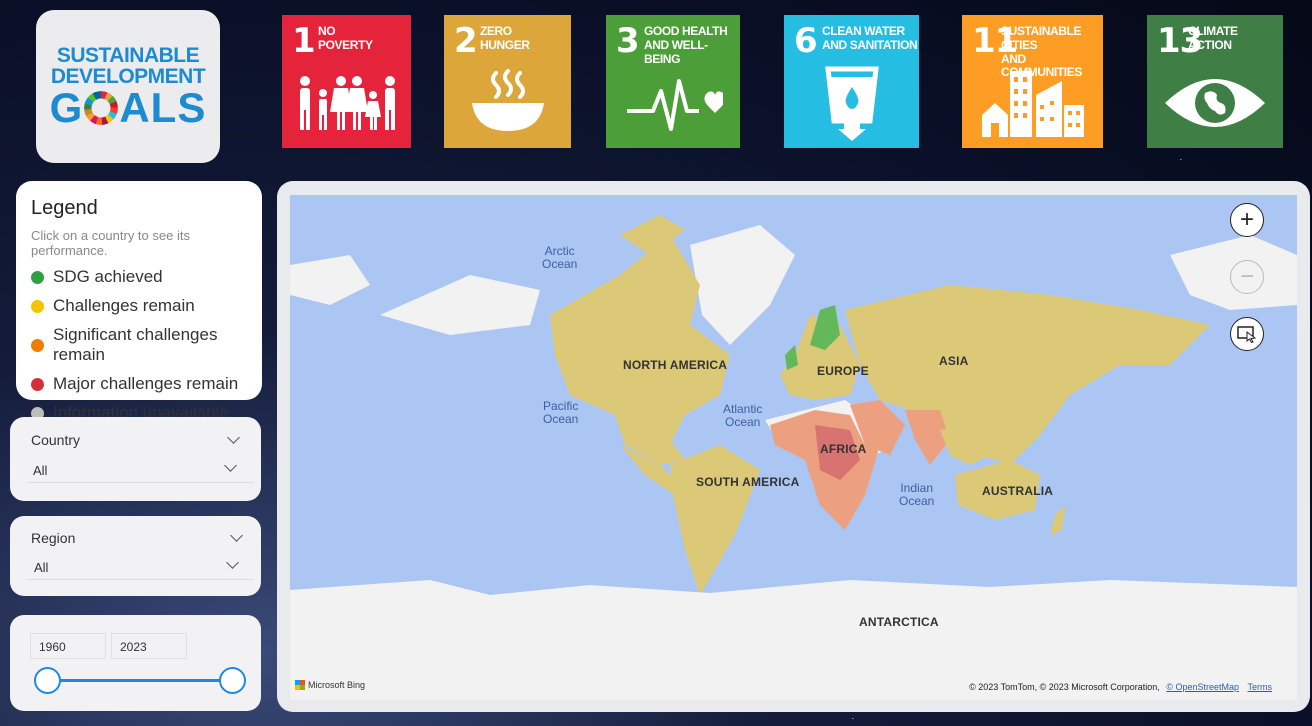  I want to click on legend-item-challenges: Challenges remain, so click(139, 306).